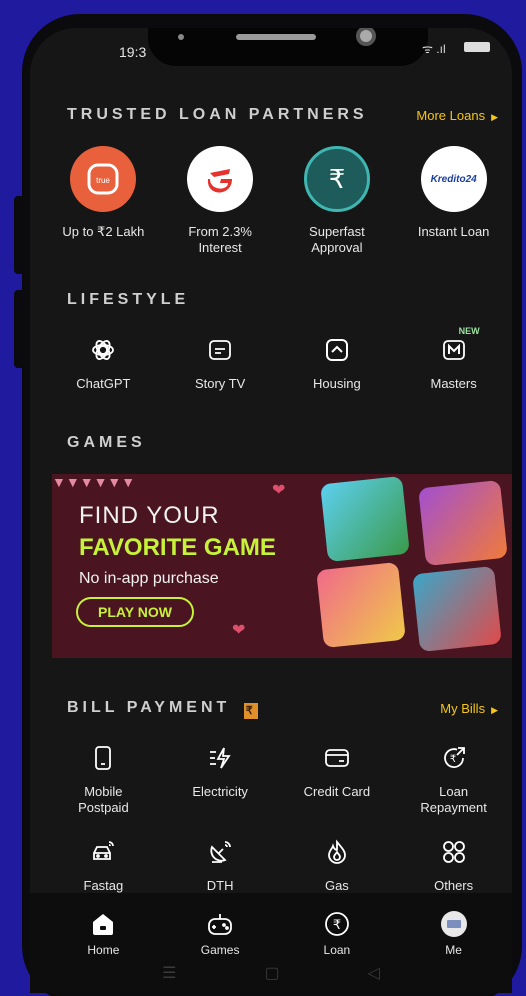  I want to click on lifestyle-row: ChatGPT Story TV Housing NEW Masters, so click(271, 359).